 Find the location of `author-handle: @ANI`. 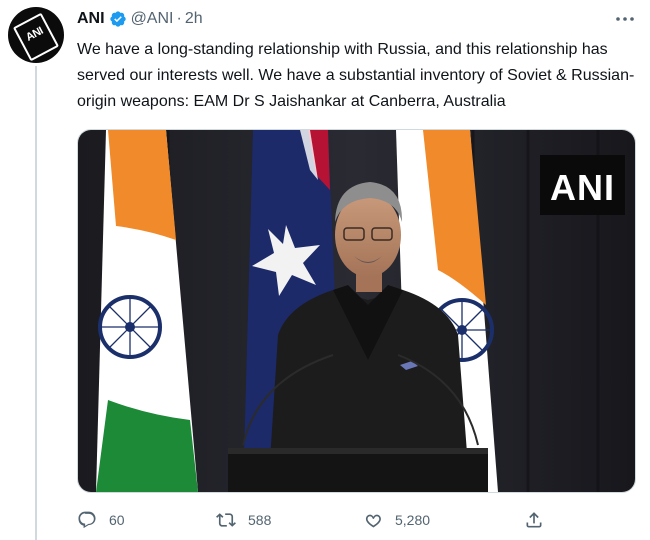

author-handle: @ANI is located at coordinates (152, 19).